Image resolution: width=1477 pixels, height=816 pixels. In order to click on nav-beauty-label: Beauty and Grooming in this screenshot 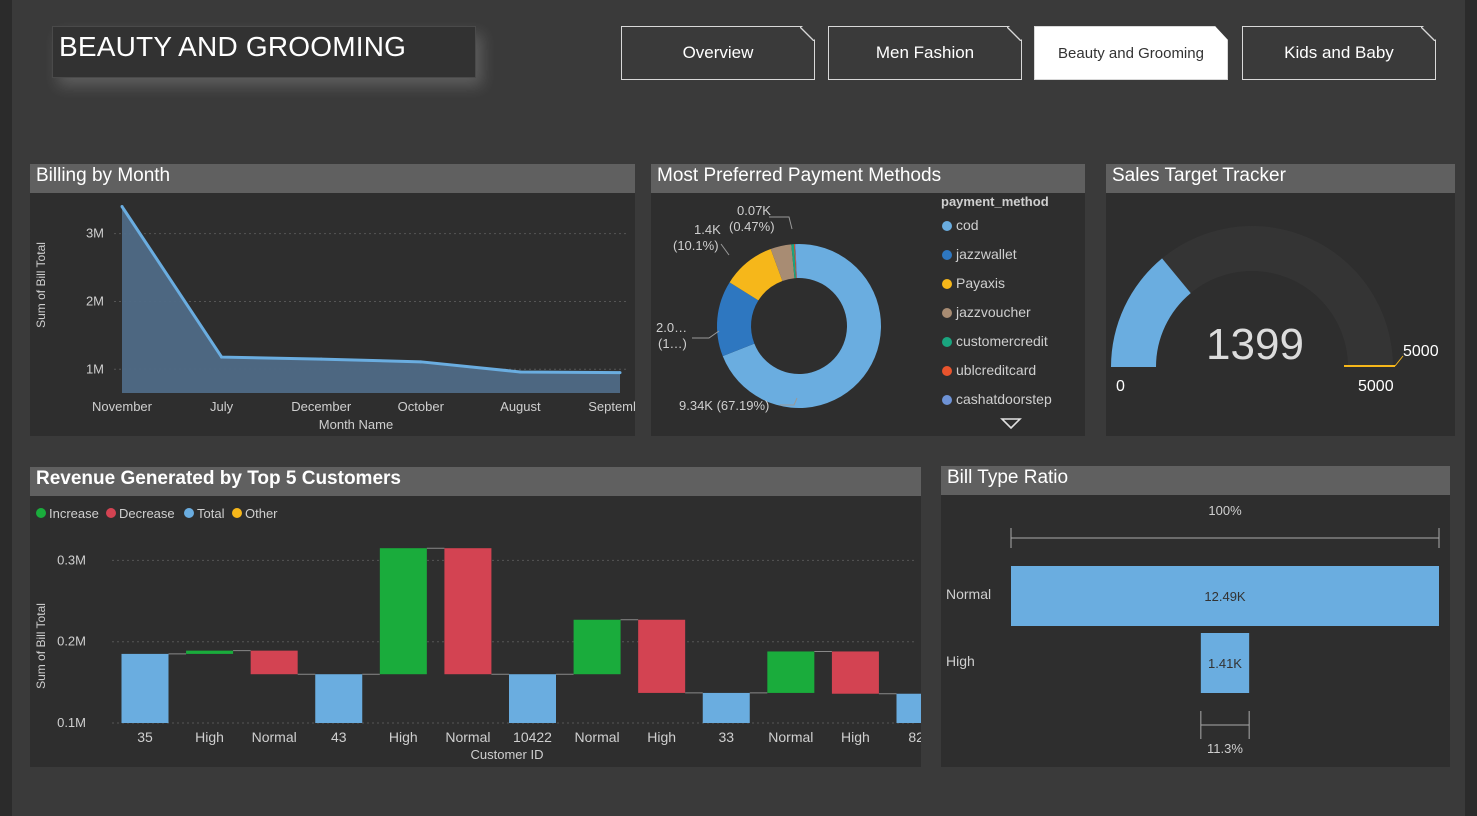, I will do `click(1131, 53)`.